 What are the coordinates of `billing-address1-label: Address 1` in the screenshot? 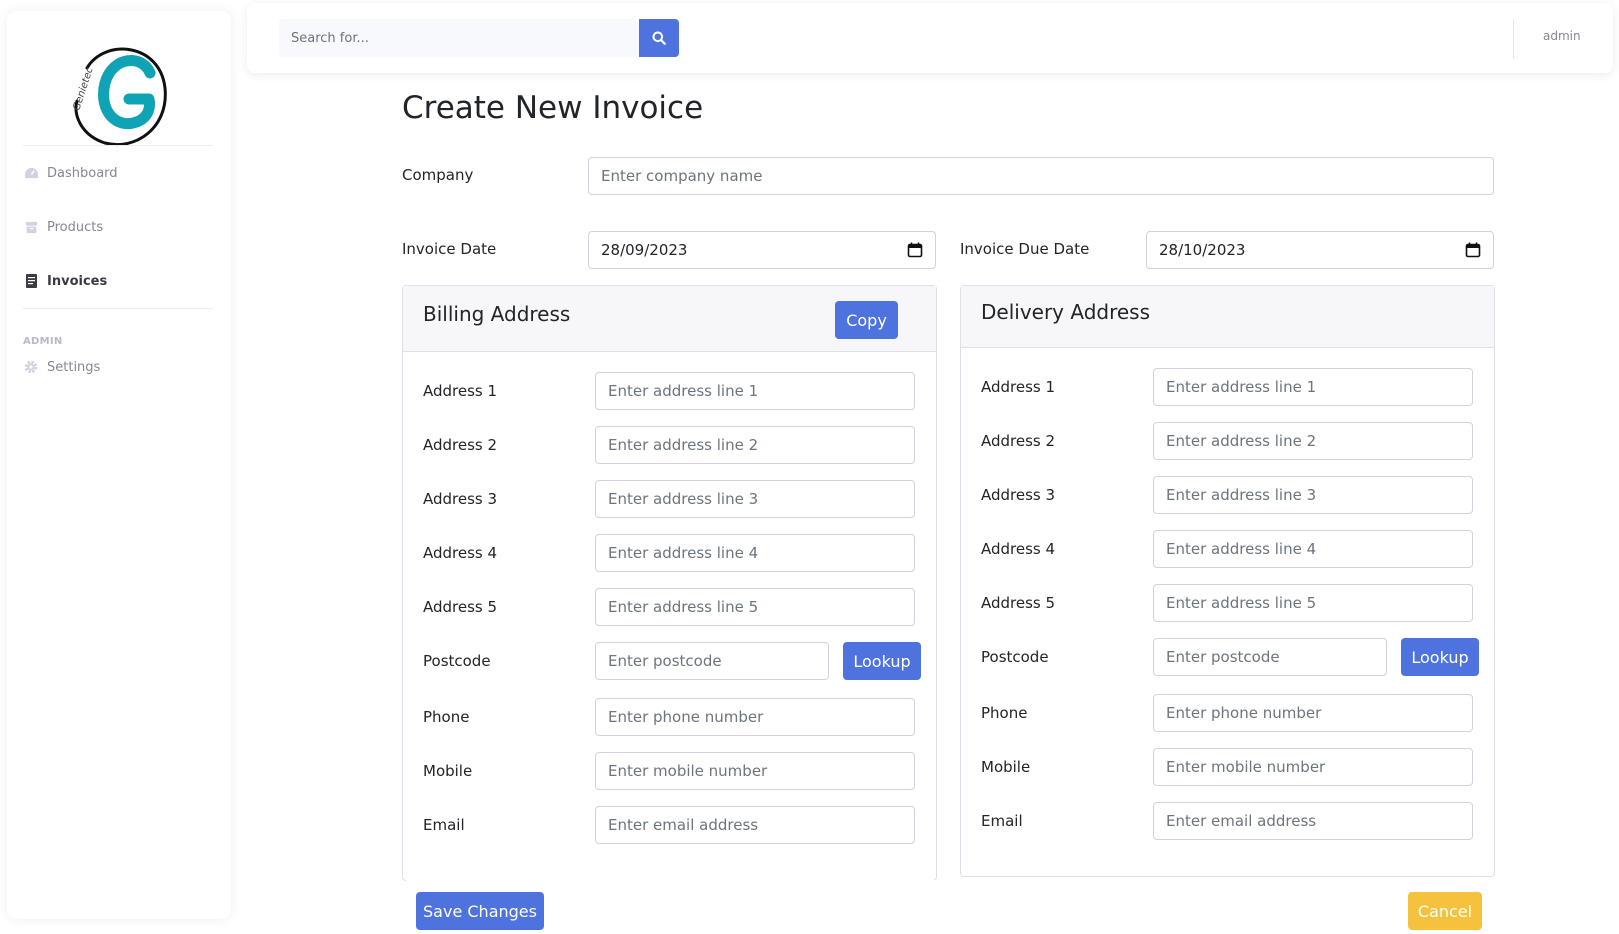 It's located at (460, 391).